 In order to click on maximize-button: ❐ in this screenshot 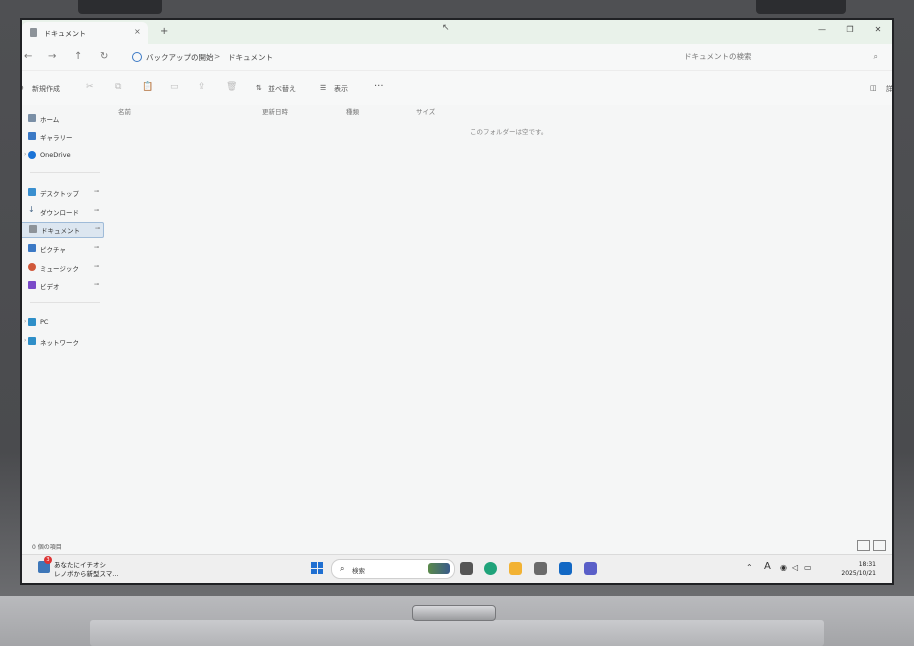, I will do `click(850, 30)`.